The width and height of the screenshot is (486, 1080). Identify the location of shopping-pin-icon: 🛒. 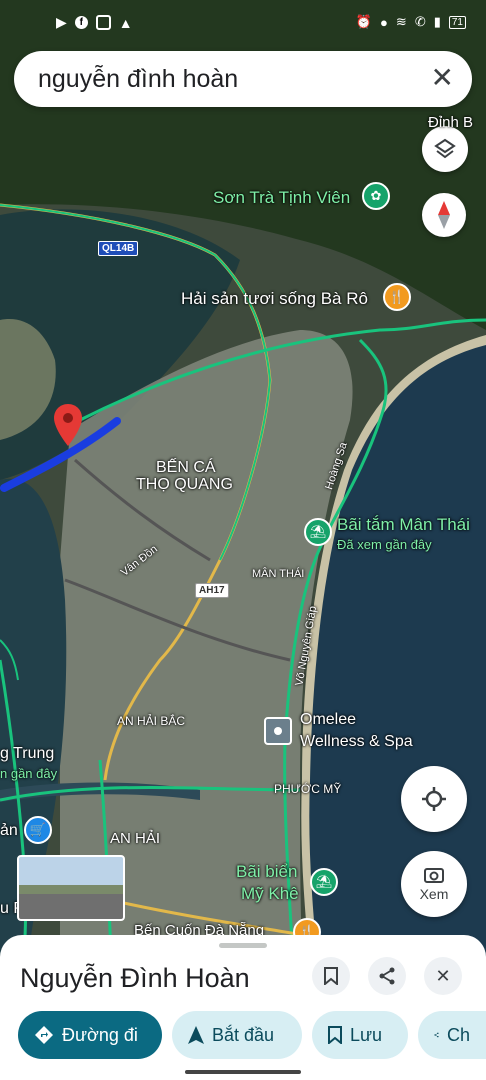
(38, 830).